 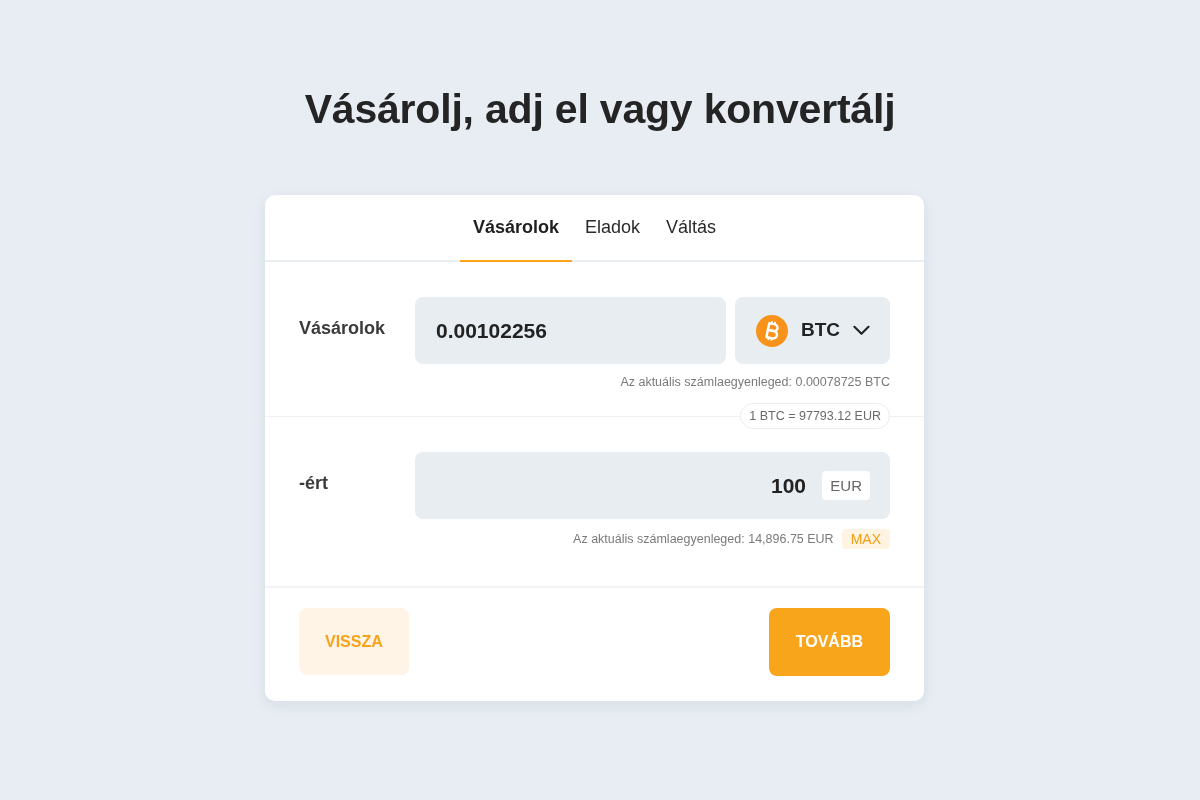 What do you see at coordinates (613, 228) in the screenshot?
I see `tab: Eladok` at bounding box center [613, 228].